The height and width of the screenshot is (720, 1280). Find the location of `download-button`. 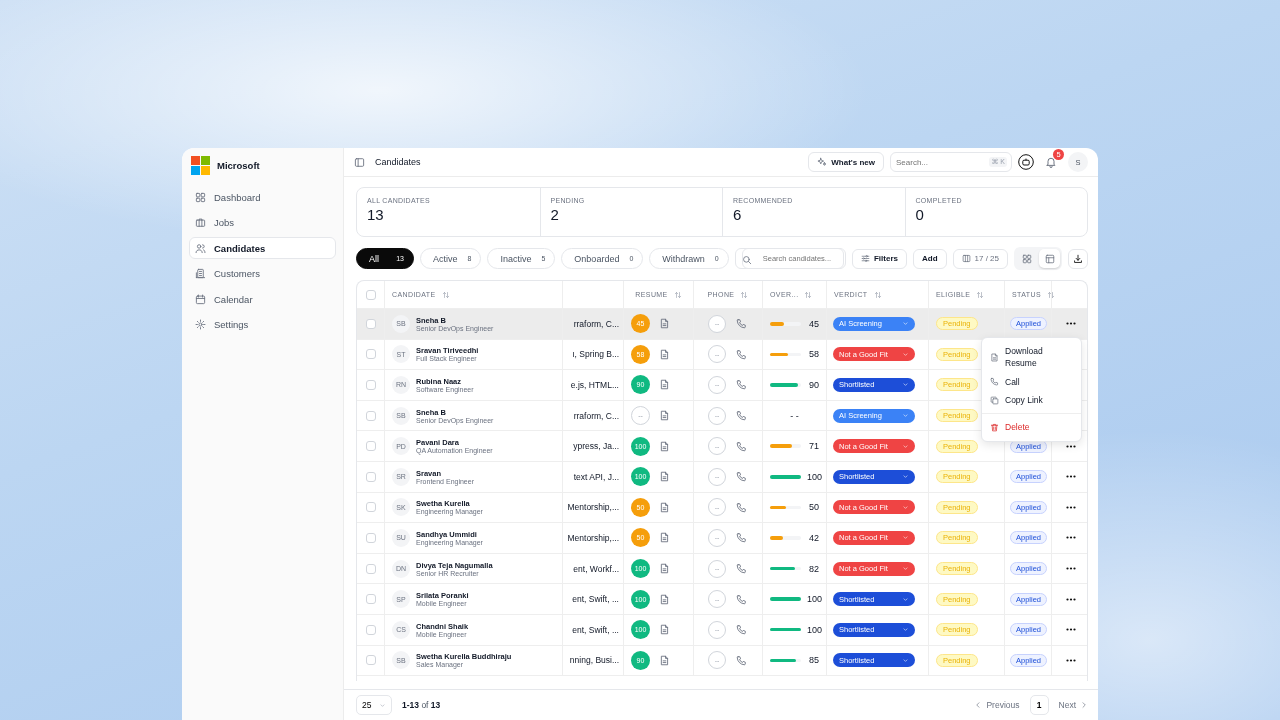

download-button is located at coordinates (1078, 258).